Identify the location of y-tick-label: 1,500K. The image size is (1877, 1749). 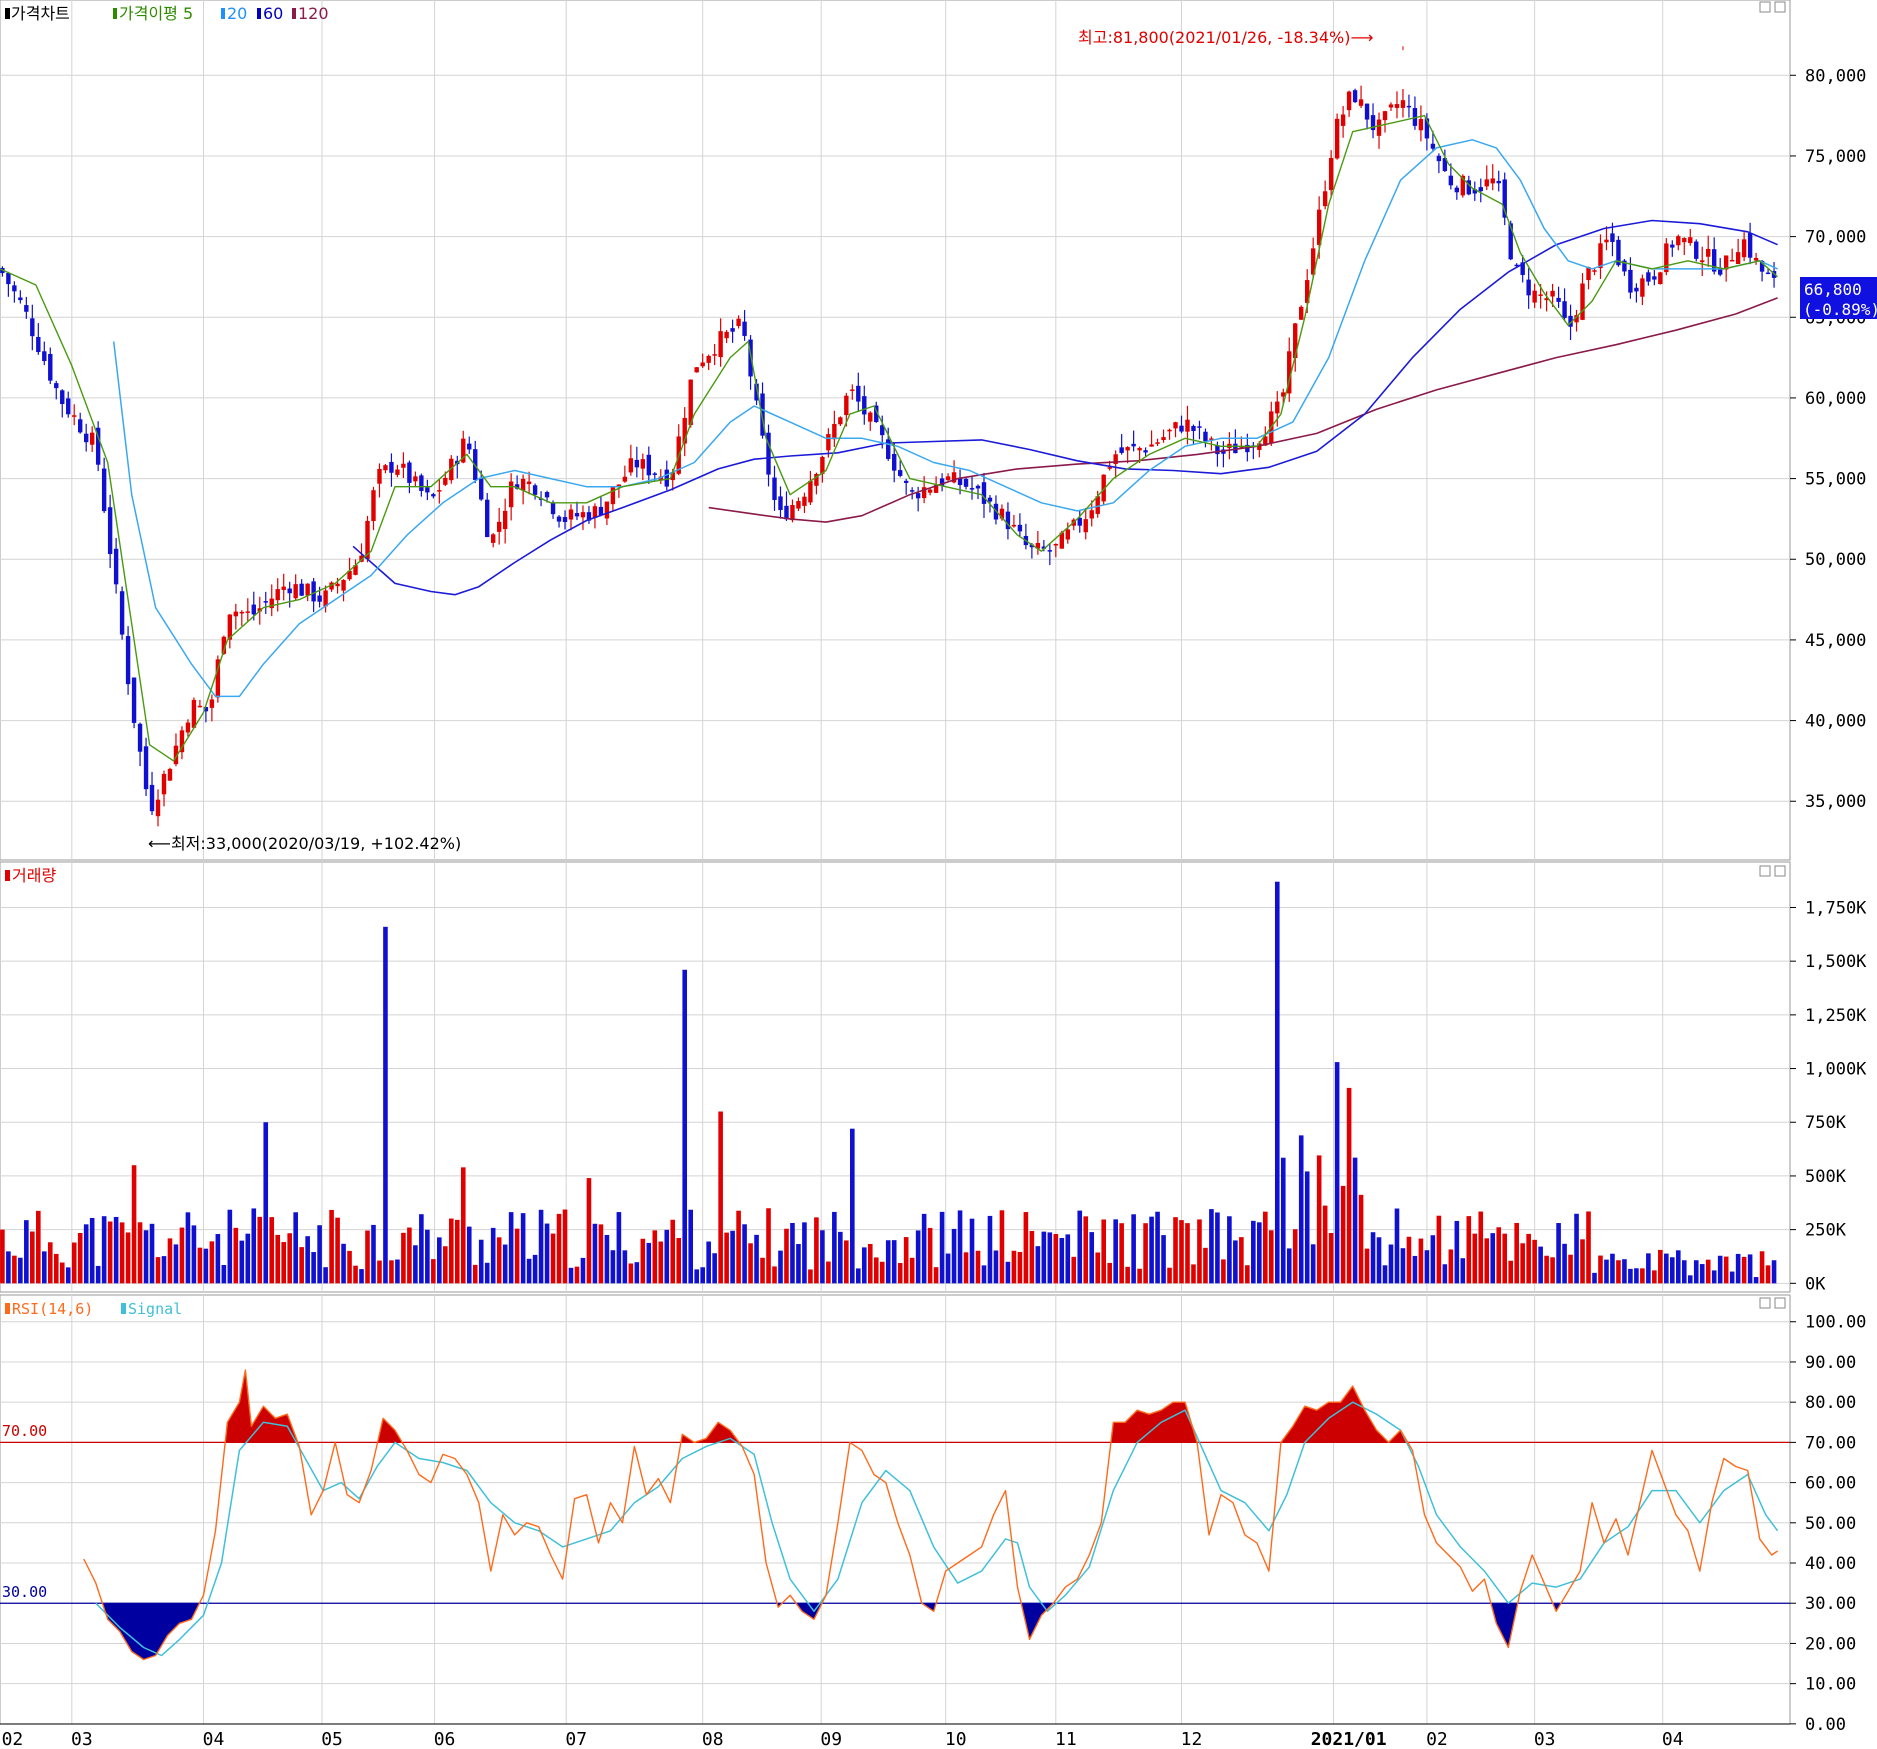
(1836, 962).